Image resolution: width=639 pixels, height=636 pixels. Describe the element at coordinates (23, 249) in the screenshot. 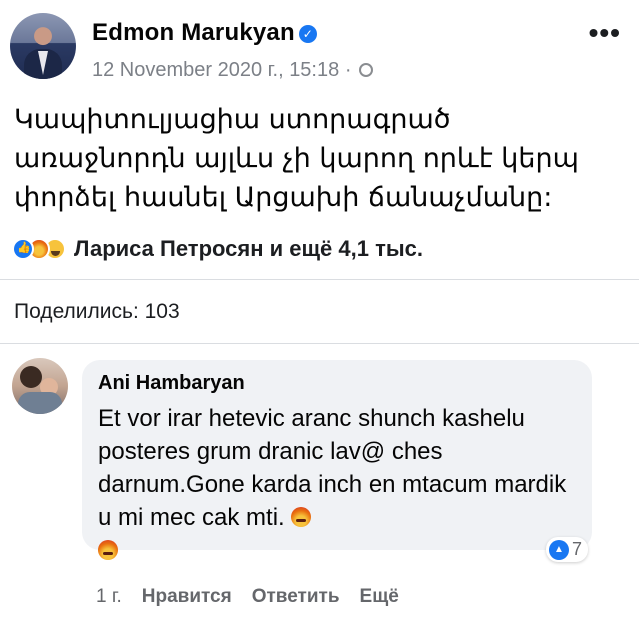

I see `like-icon` at that location.